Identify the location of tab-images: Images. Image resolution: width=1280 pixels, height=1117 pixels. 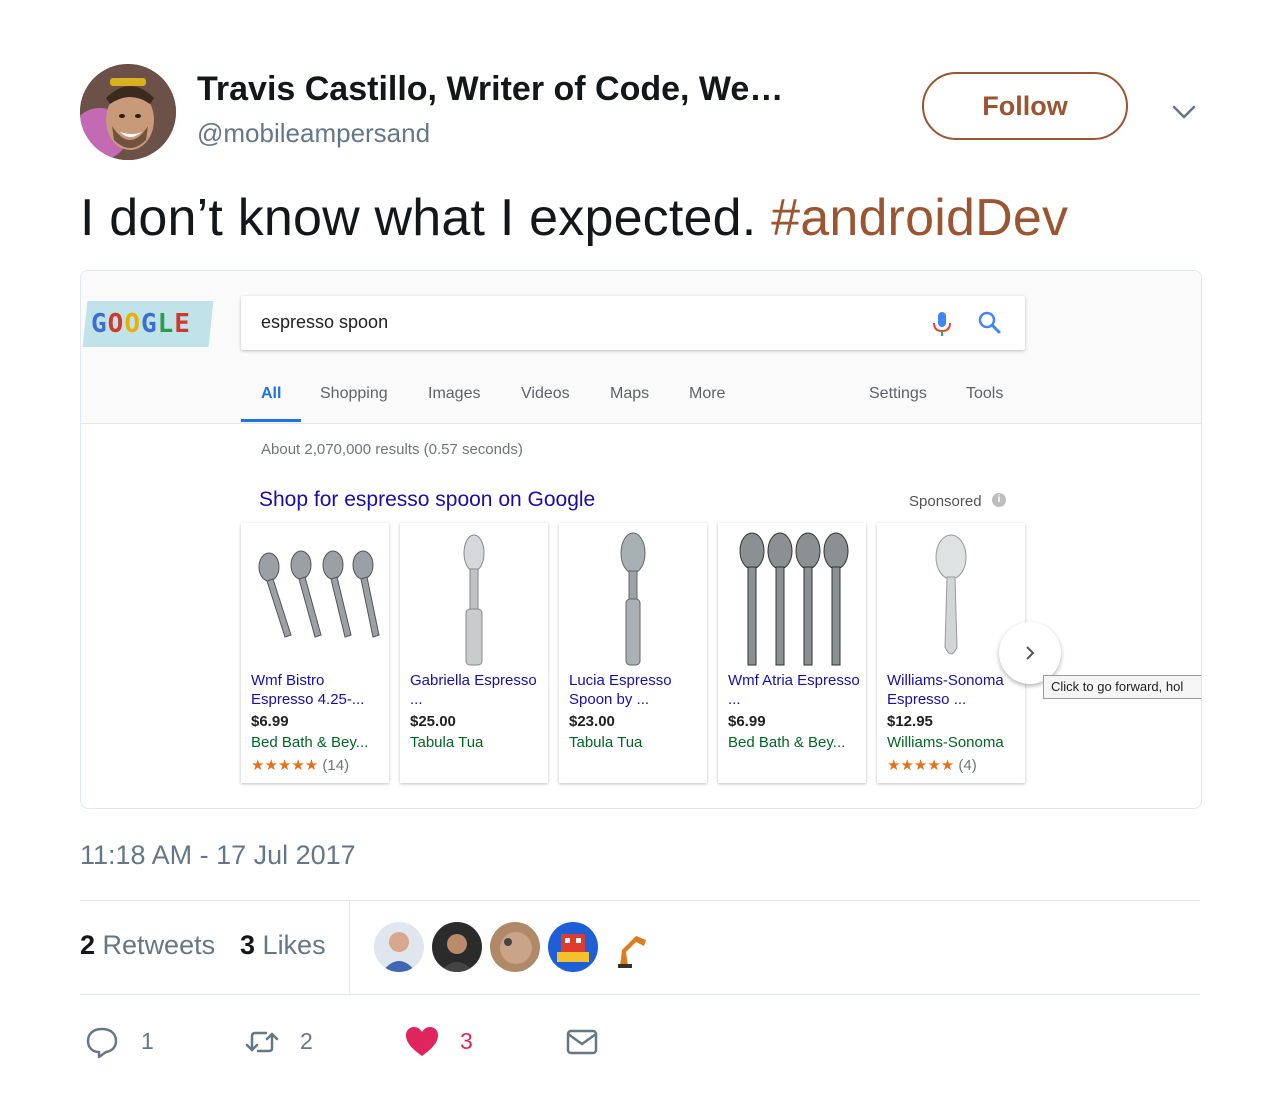
(454, 394).